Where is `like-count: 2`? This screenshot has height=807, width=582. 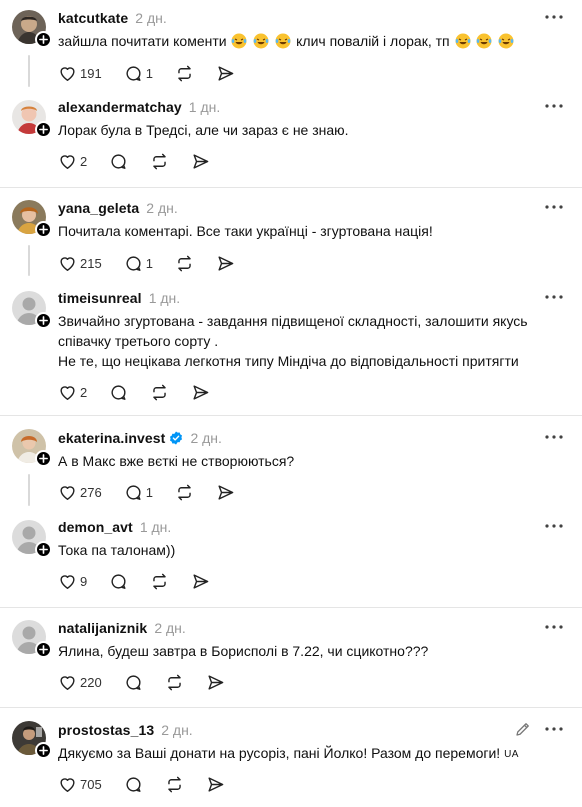
like-count: 2 is located at coordinates (84, 392).